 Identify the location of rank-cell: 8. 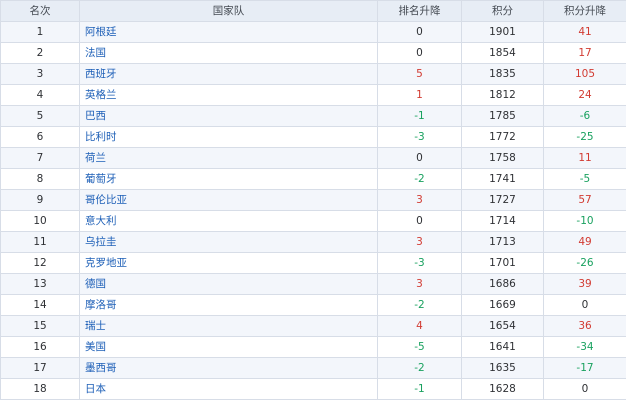
(40, 179).